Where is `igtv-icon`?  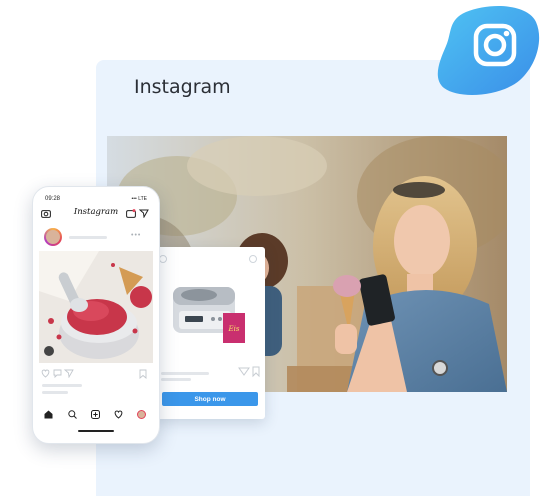
igtv-icon is located at coordinates (131, 213).